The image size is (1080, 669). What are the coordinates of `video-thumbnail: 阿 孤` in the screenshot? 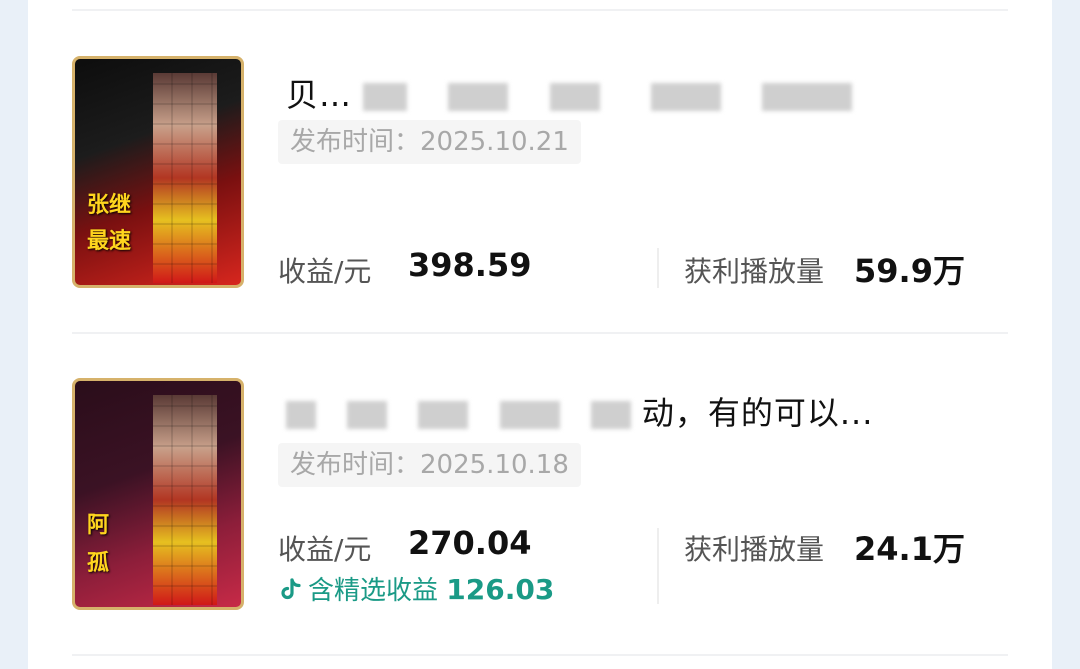 It's located at (158, 494).